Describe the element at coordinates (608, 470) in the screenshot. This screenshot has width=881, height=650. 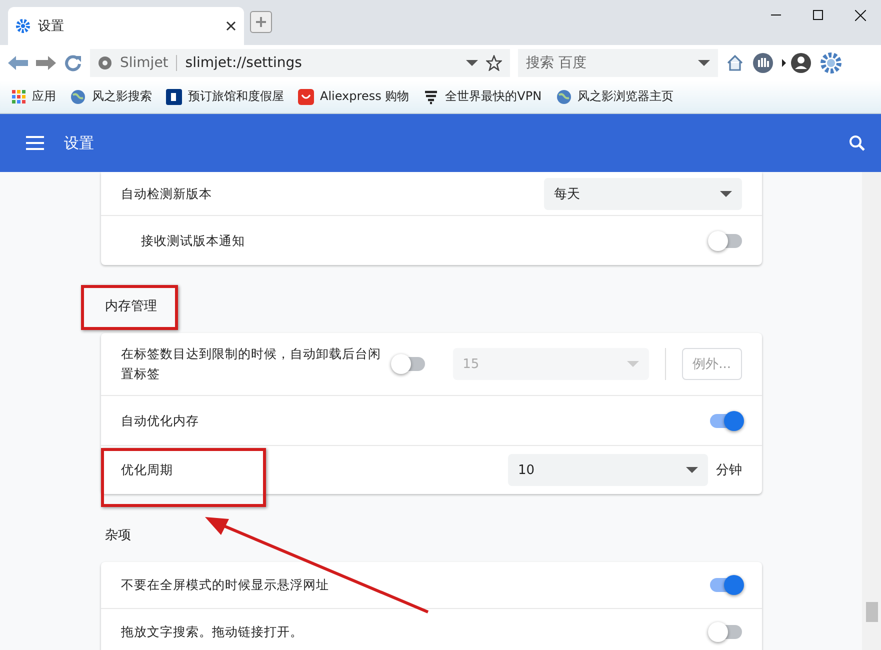
I see `select-dropdown: 10` at that location.